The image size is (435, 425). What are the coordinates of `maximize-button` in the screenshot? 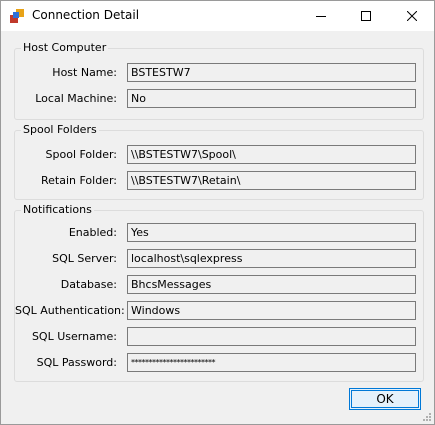 It's located at (365, 16).